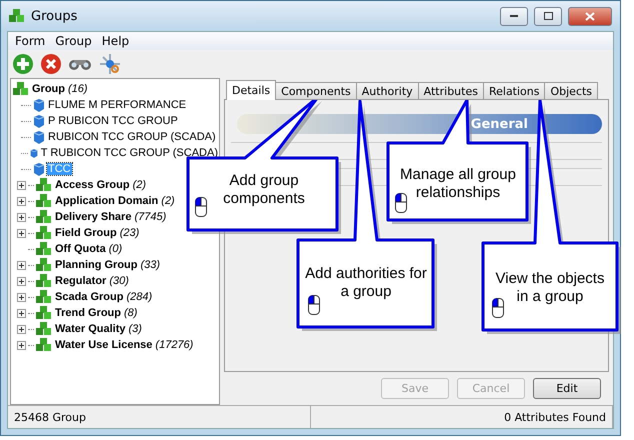  What do you see at coordinates (499, 124) in the screenshot?
I see `section-title: General` at bounding box center [499, 124].